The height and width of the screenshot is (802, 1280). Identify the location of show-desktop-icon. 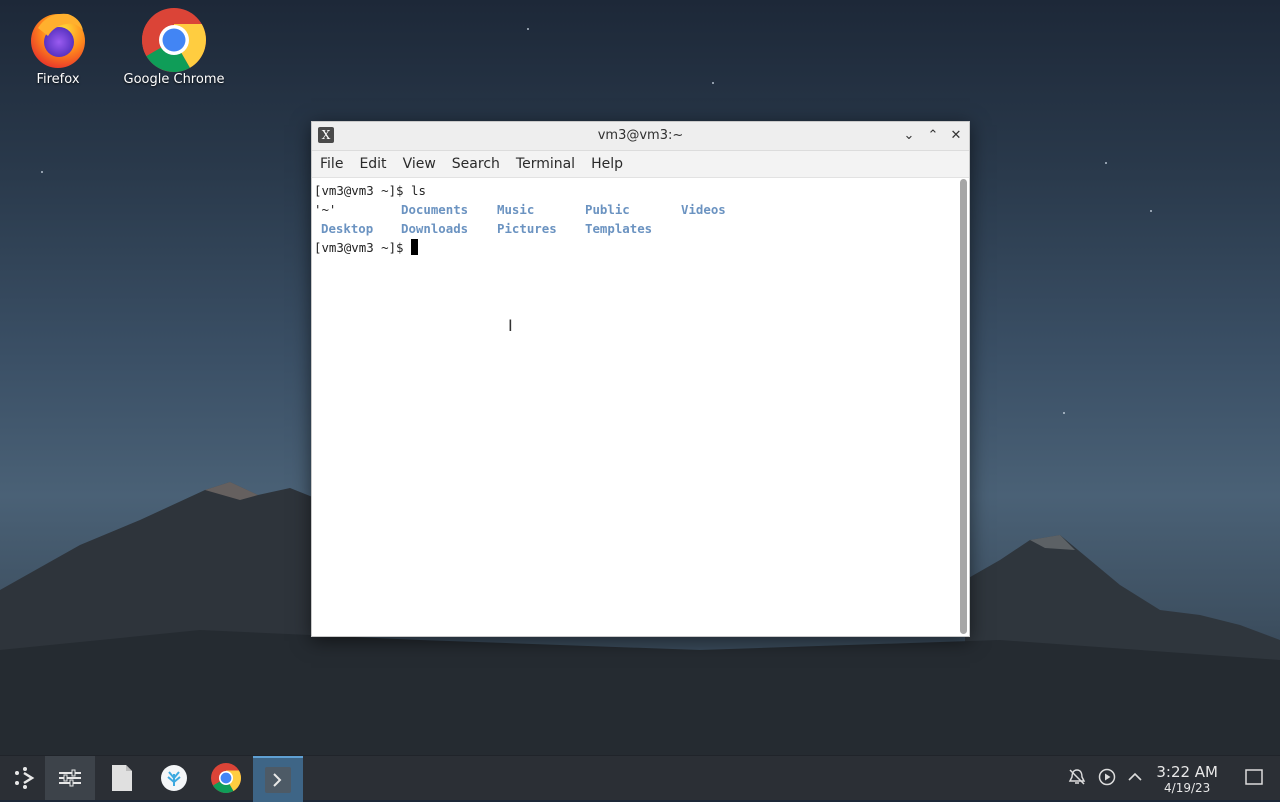
(1254, 779).